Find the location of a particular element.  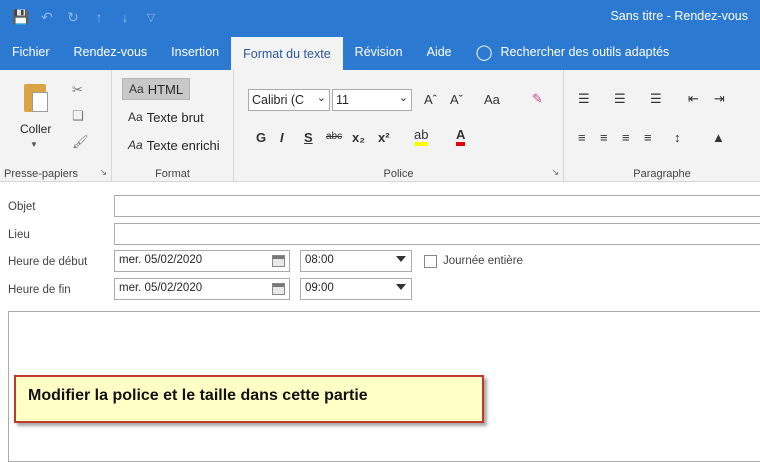

numbering-icon: ☰ is located at coordinates (620, 99).